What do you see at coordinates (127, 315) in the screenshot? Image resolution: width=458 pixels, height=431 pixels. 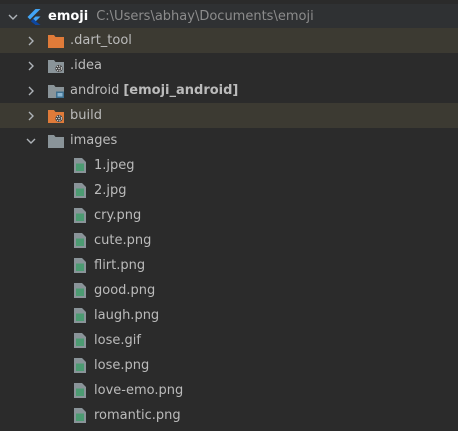 I see `file-label: laugh.png` at bounding box center [127, 315].